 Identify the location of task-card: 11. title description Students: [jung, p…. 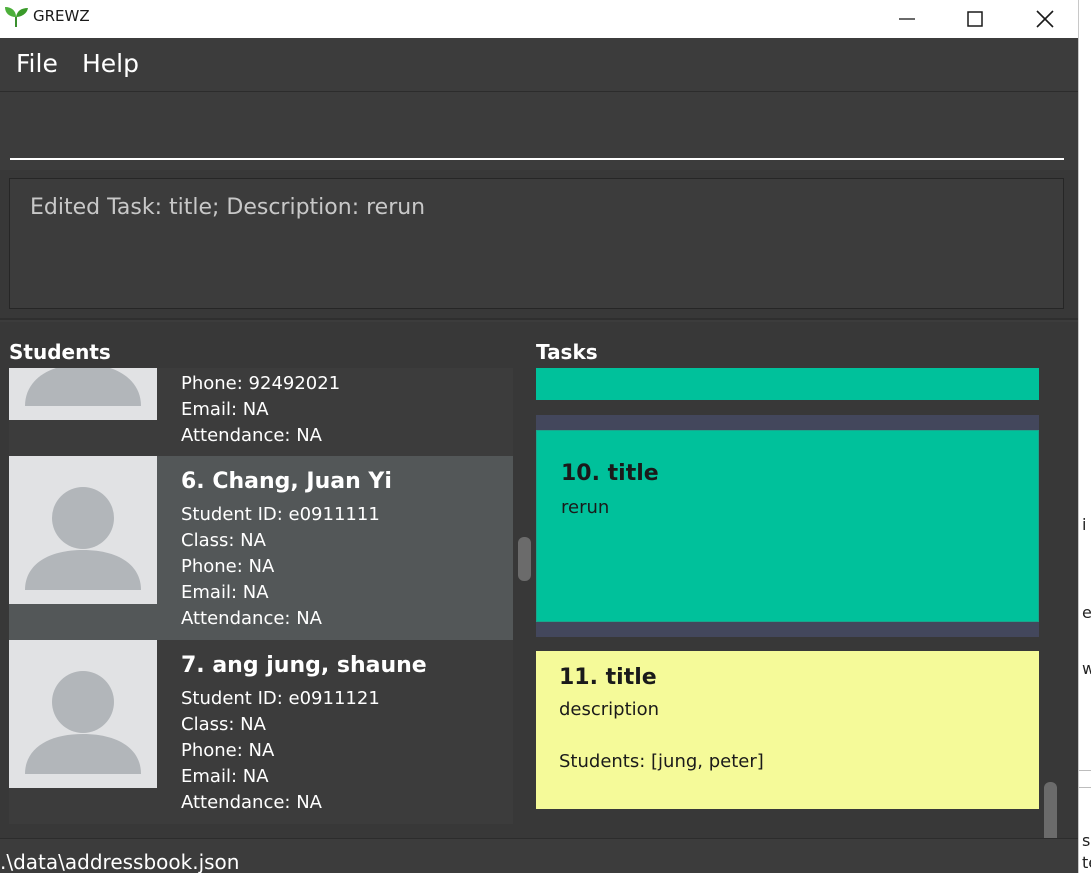
(787, 730).